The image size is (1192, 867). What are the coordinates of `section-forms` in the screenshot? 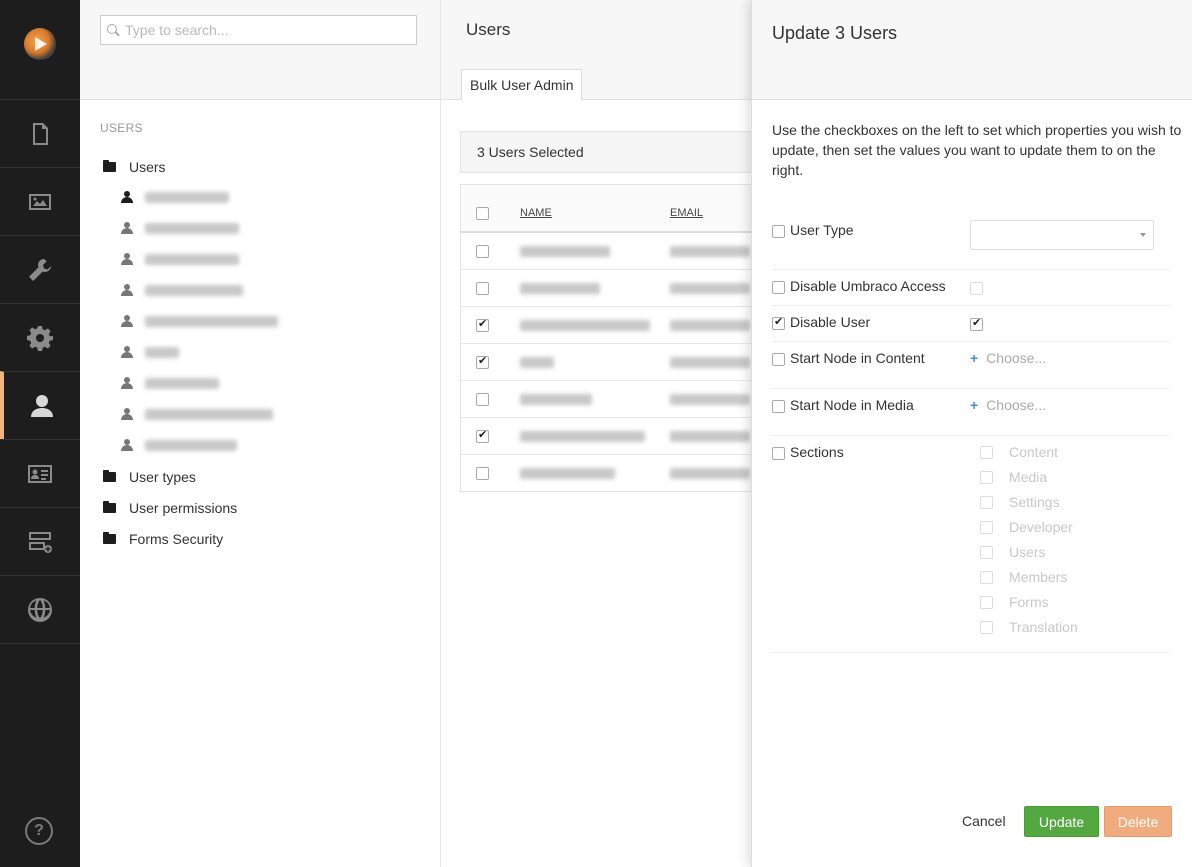 It's located at (40, 541).